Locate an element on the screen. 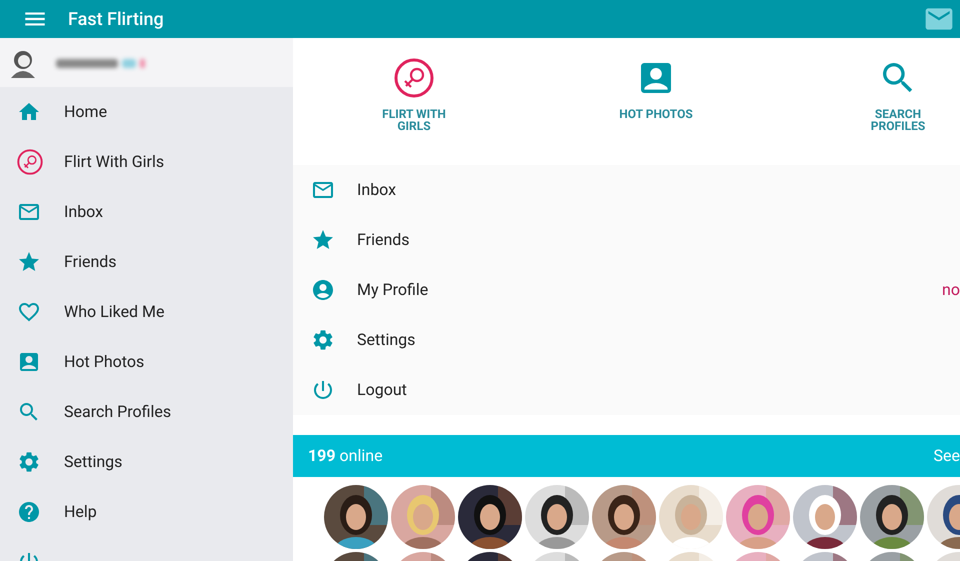 This screenshot has height=561, width=960. app-title: Fast Flirting is located at coordinates (116, 20).